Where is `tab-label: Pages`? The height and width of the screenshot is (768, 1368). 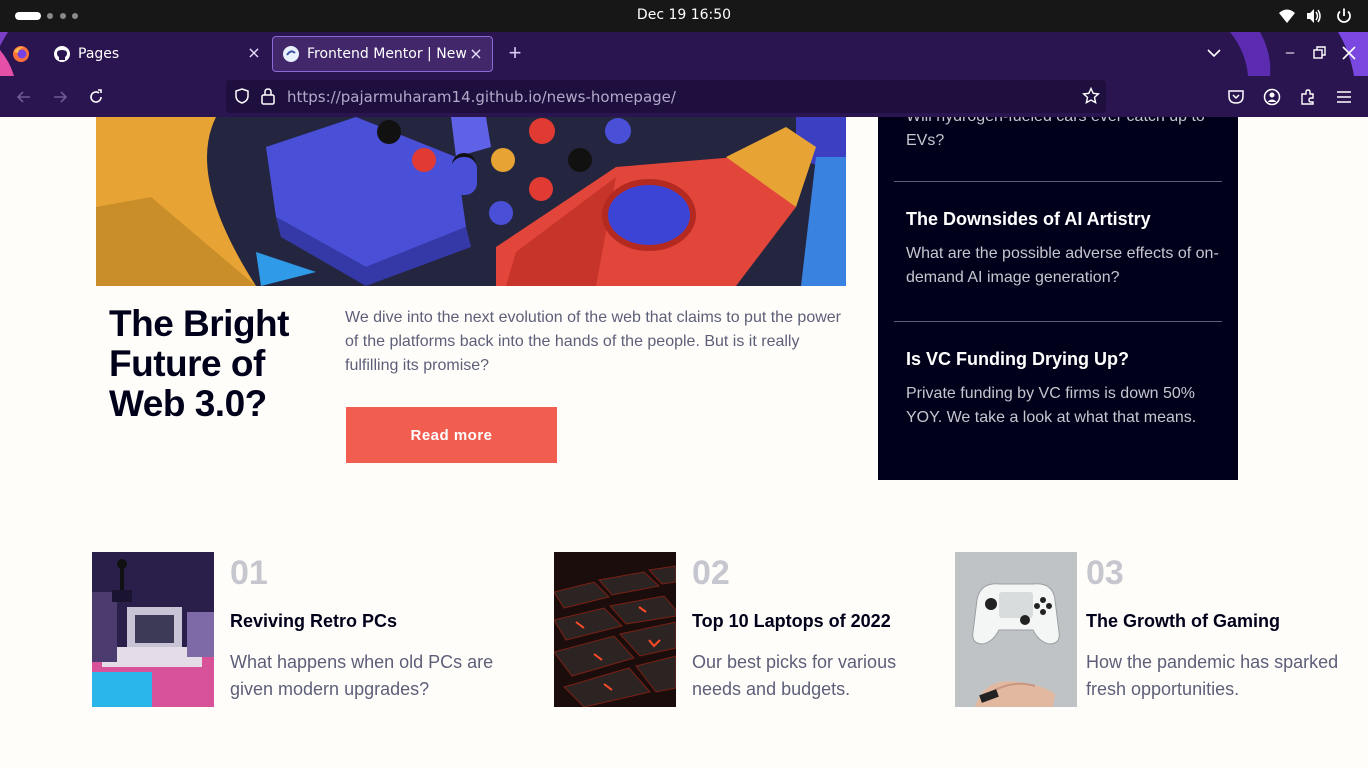 tab-label: Pages is located at coordinates (99, 54).